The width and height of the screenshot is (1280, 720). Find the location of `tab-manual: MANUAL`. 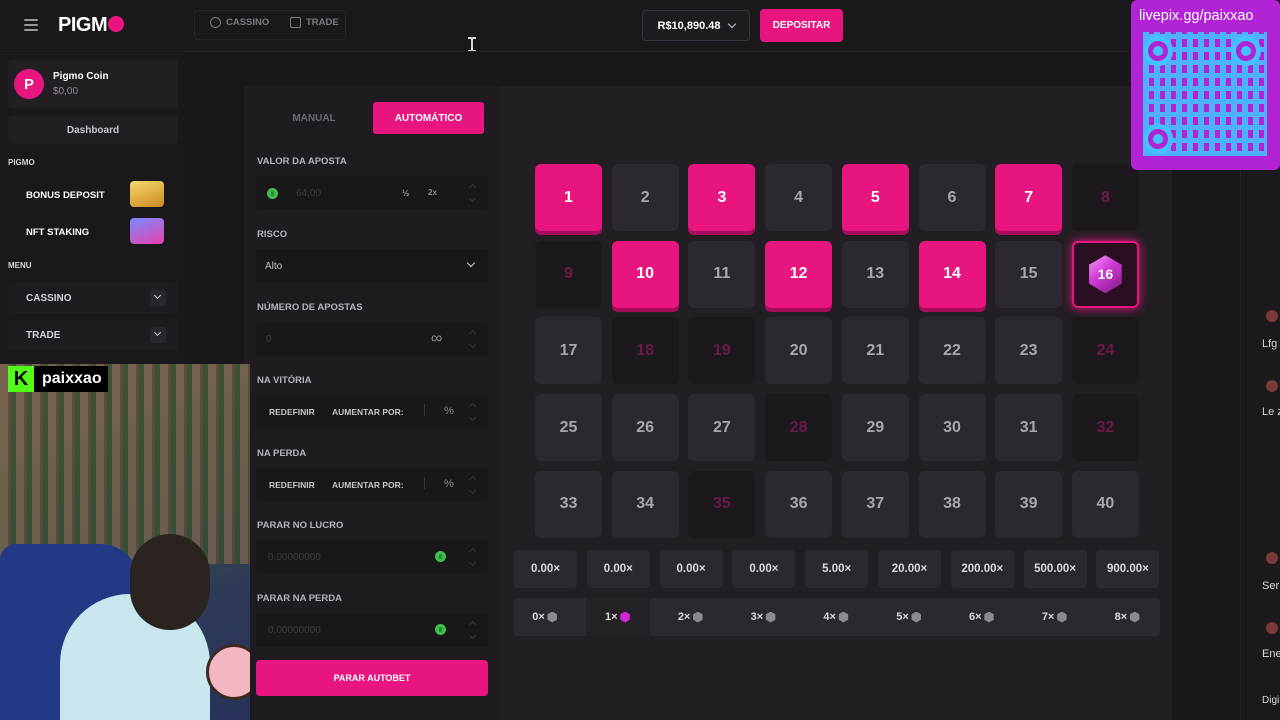

tab-manual: MANUAL is located at coordinates (314, 118).